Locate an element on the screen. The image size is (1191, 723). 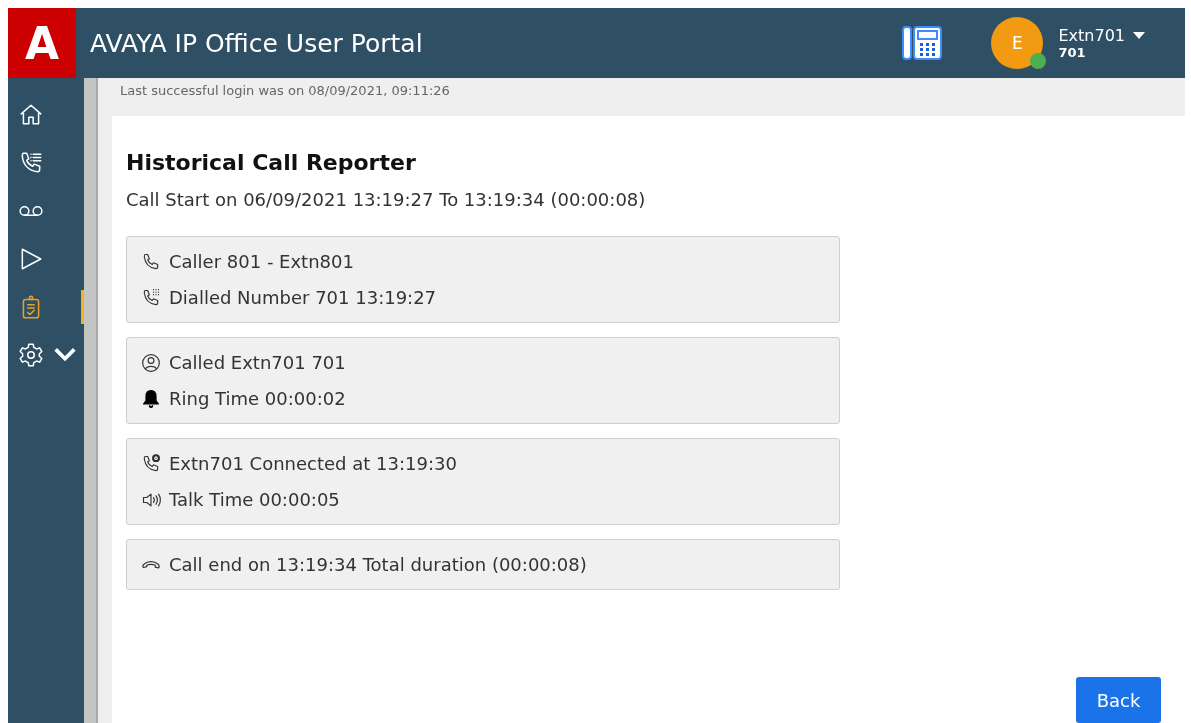
event-text: Talk Time 00:00:05 is located at coordinates (254, 499).